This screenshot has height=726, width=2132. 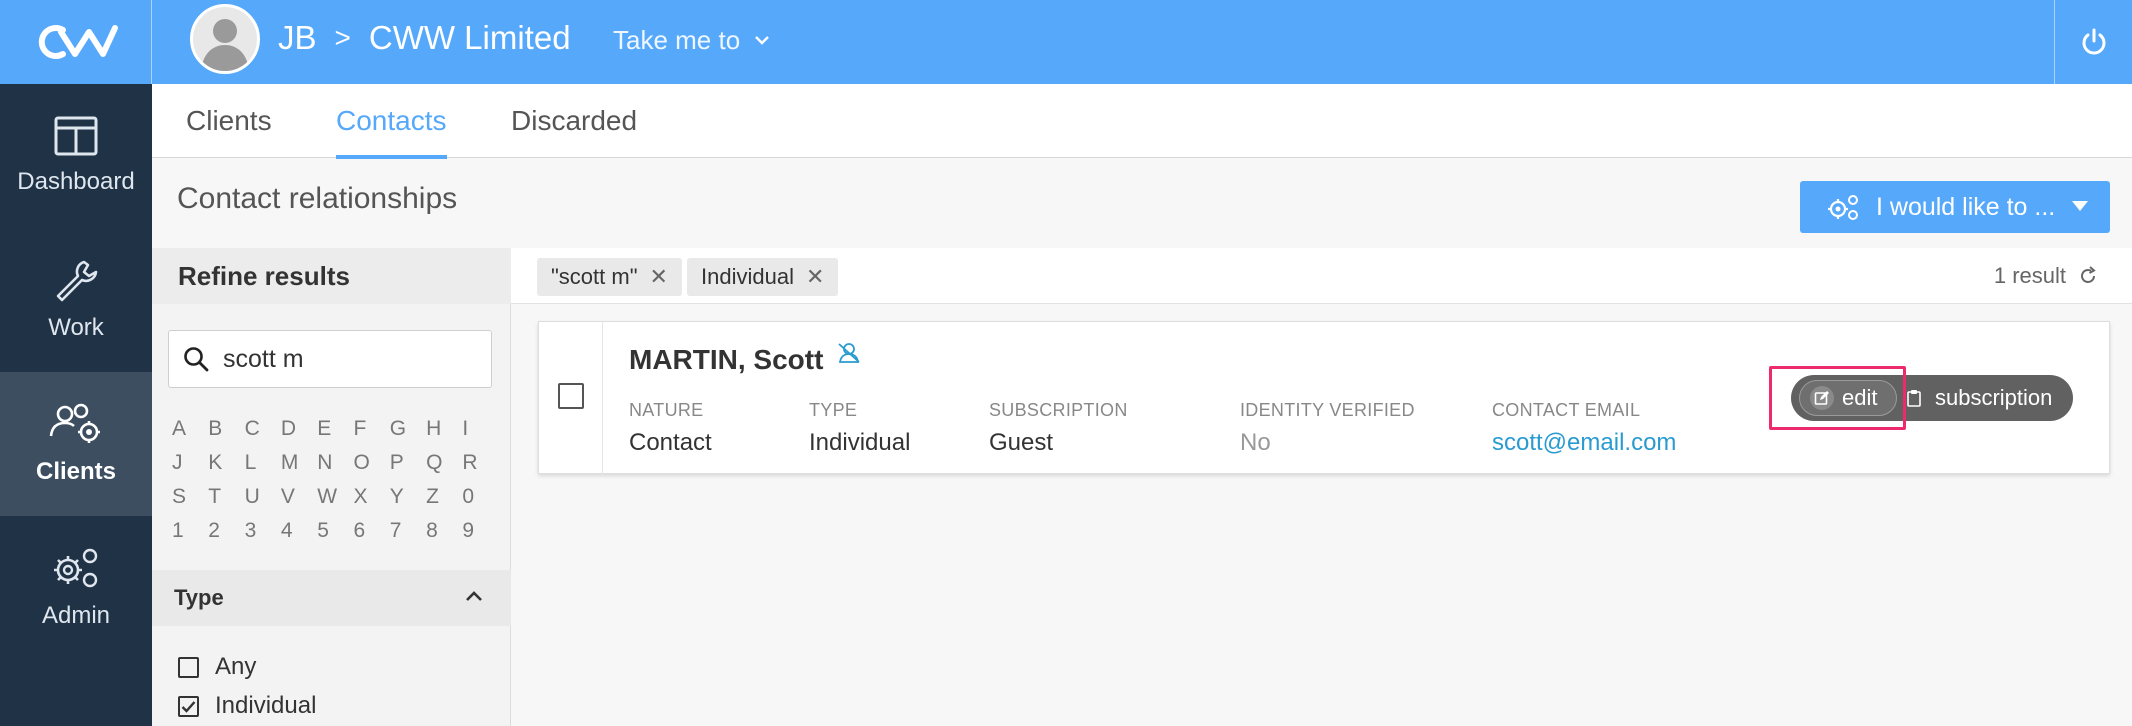 What do you see at coordinates (480, 497) in the screenshot?
I see `alphabet-letter: 0` at bounding box center [480, 497].